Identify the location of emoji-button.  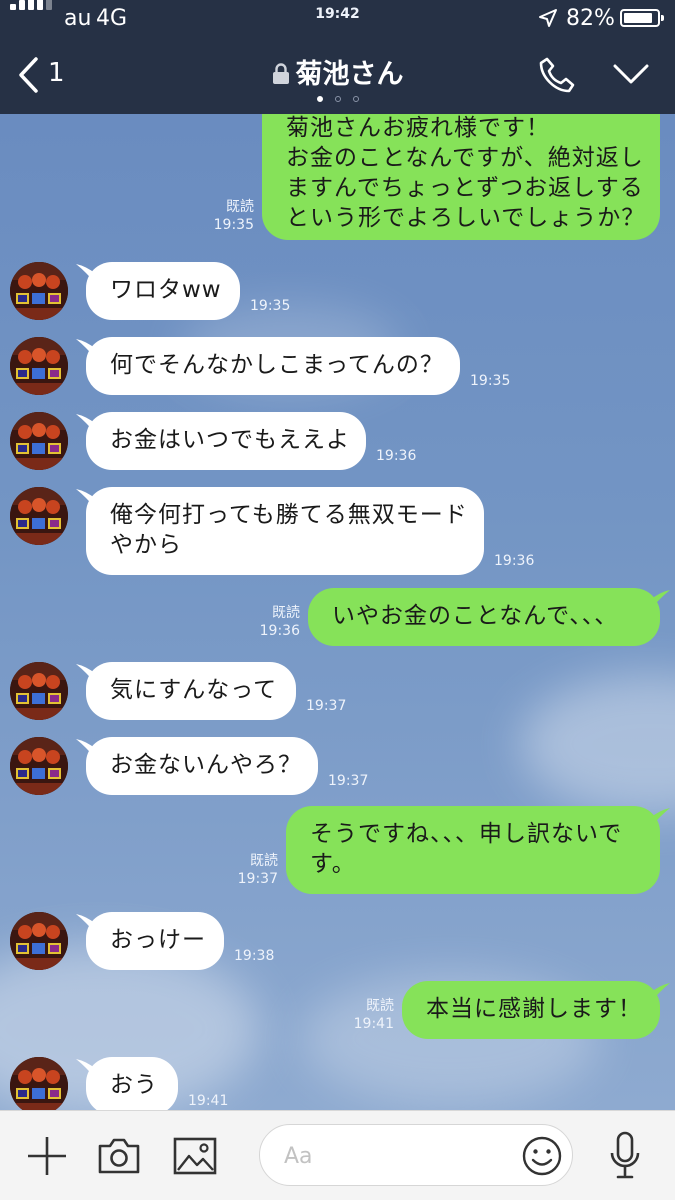
(542, 1158).